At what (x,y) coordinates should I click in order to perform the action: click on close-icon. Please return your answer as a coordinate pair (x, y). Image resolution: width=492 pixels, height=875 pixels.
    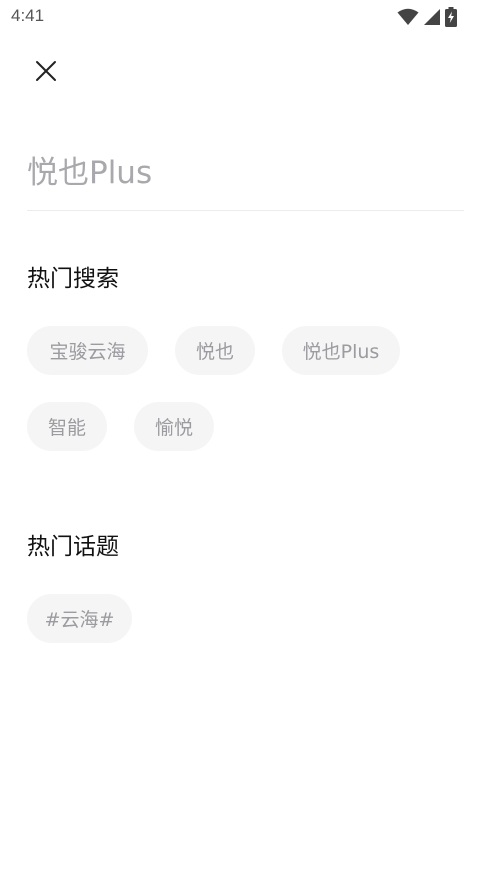
    Looking at the image, I should click on (46, 73).